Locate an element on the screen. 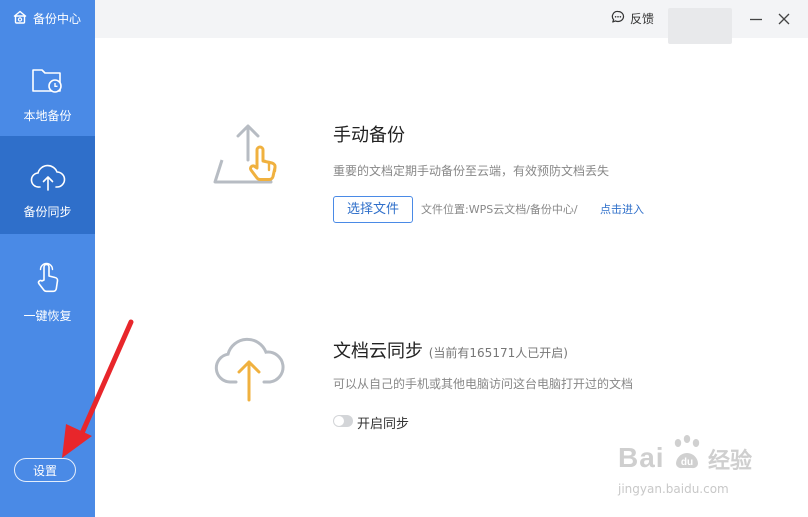 The height and width of the screenshot is (517, 808). manual-backup-icon is located at coordinates (252, 157).